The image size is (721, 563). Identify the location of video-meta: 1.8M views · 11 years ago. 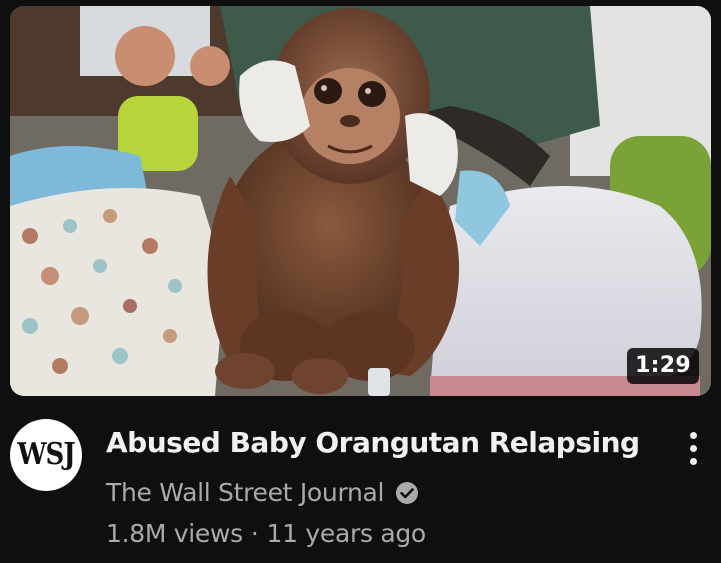
(266, 534).